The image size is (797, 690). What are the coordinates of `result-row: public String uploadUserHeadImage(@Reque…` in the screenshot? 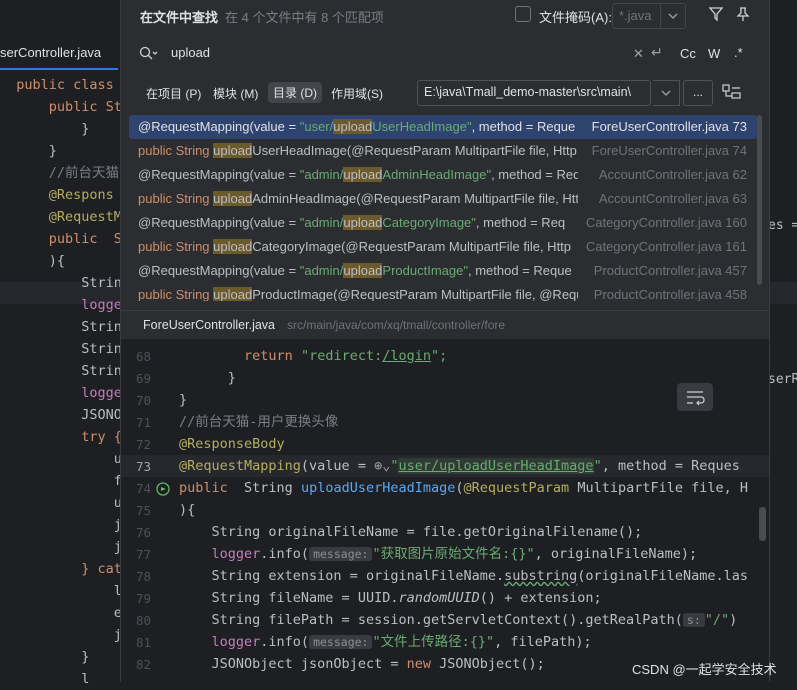 It's located at (443, 151).